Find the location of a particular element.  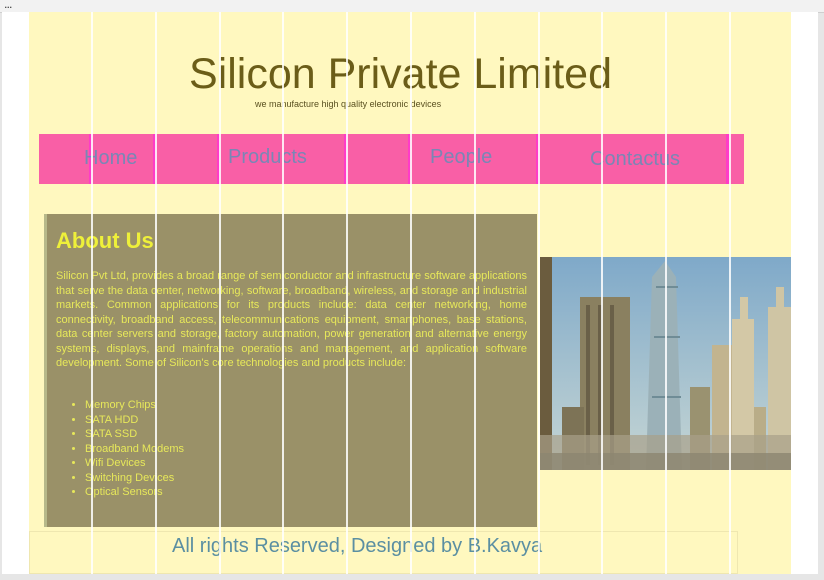

list-item: Switching Devices is located at coordinates (134, 478).